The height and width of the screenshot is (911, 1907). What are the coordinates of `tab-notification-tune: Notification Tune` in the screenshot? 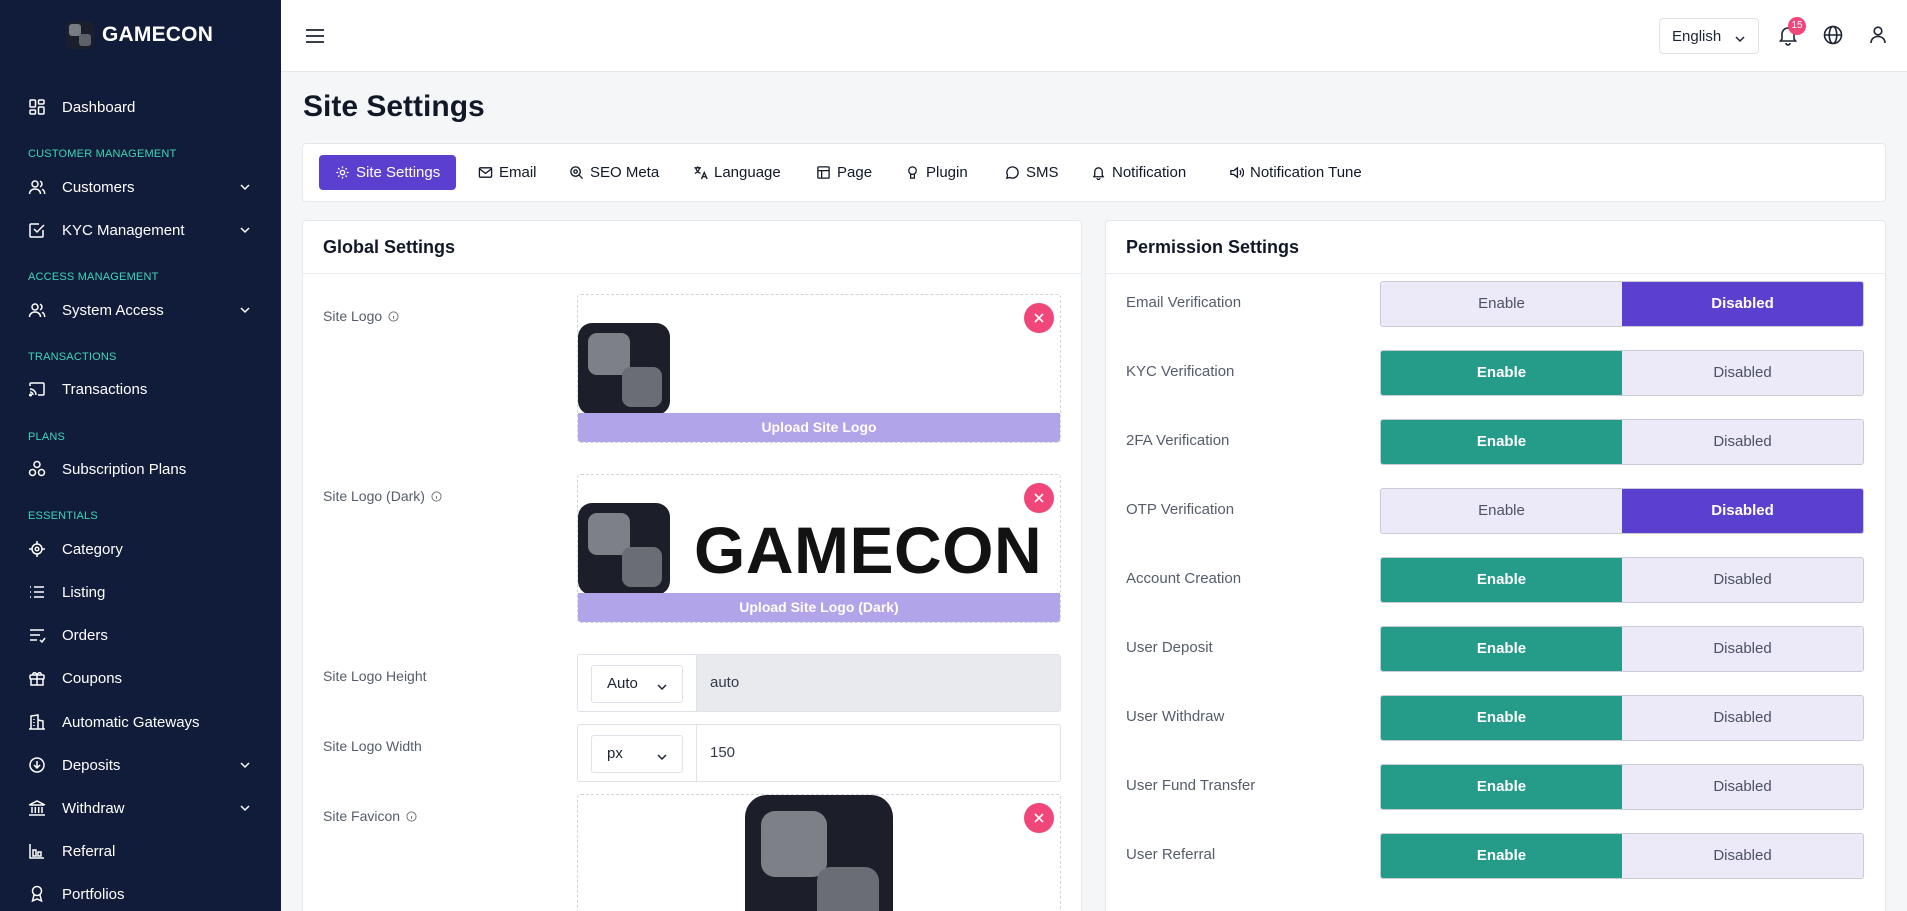 It's located at (1295, 172).